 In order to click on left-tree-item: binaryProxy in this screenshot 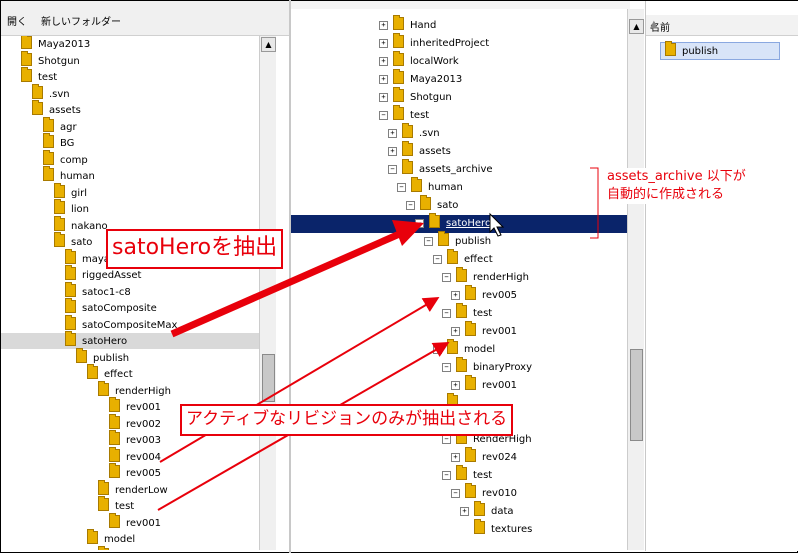, I will do `click(130, 547)`.